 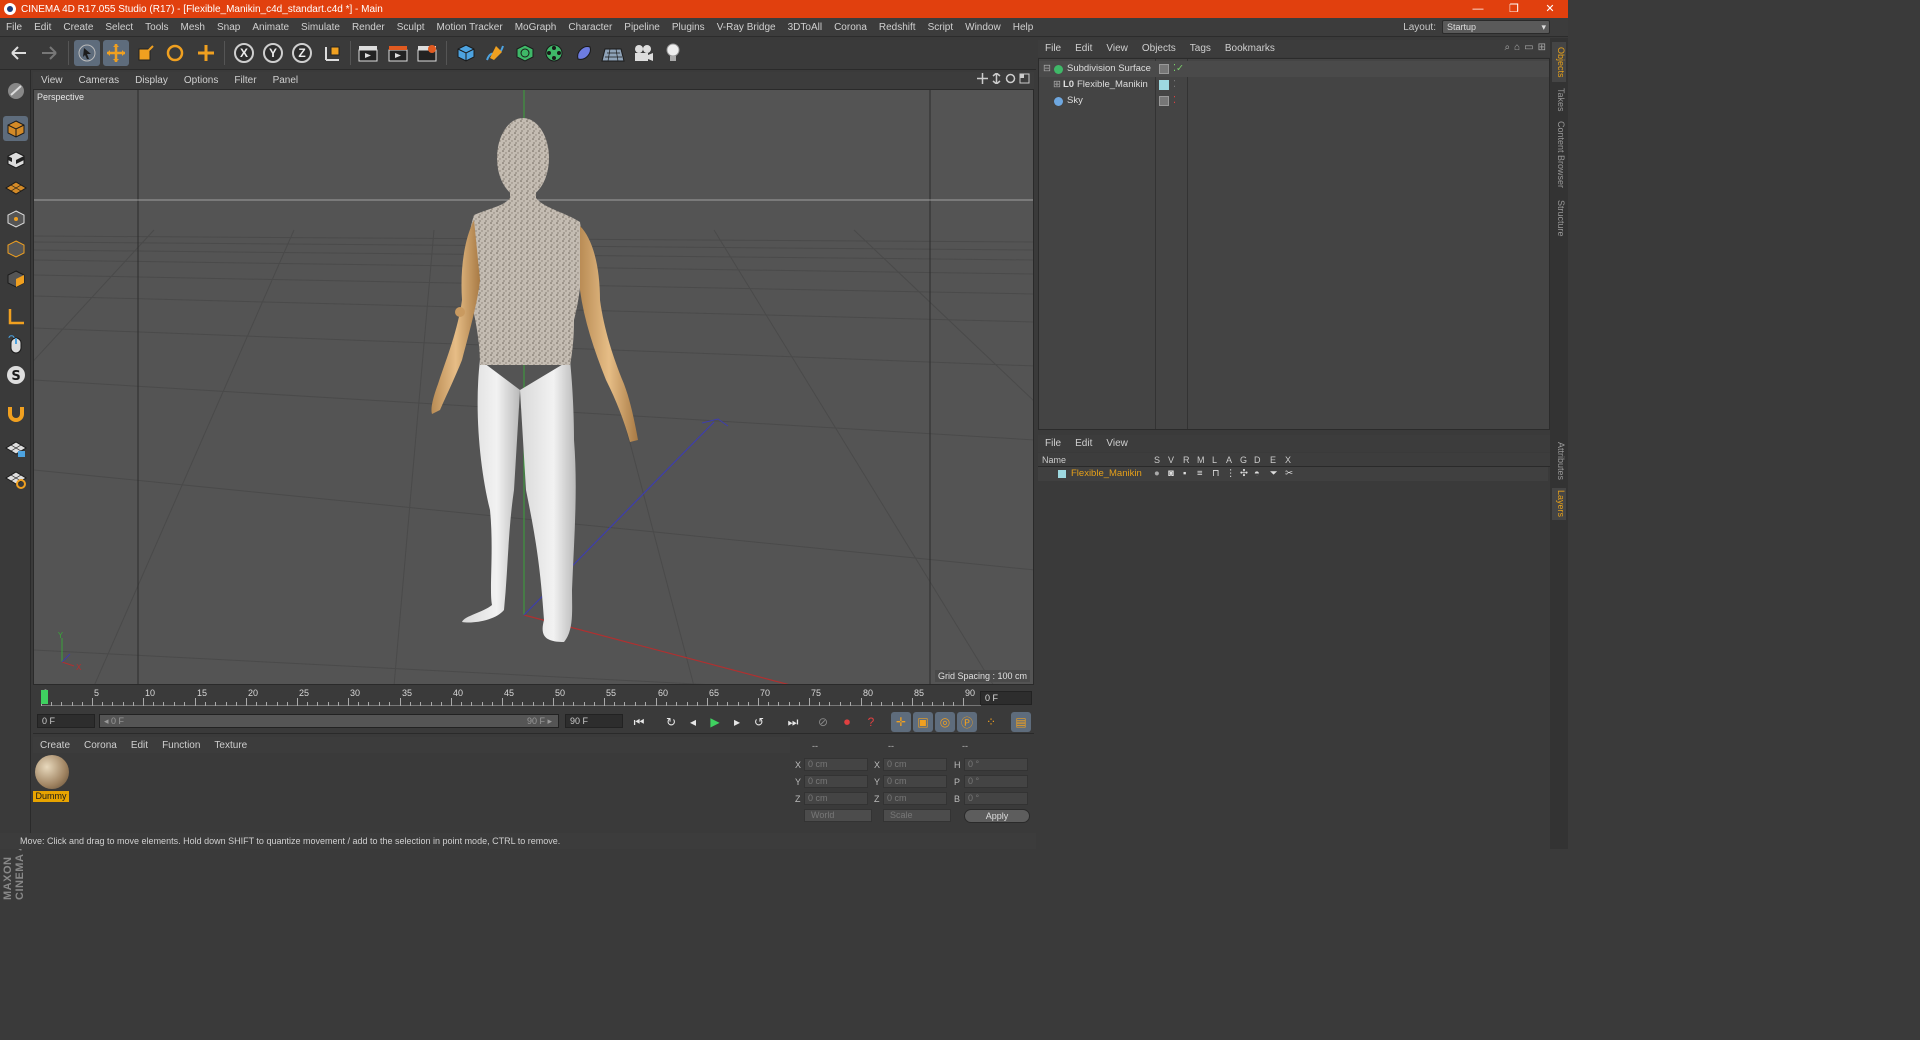 What do you see at coordinates (643, 53) in the screenshot?
I see `add-camera-button` at bounding box center [643, 53].